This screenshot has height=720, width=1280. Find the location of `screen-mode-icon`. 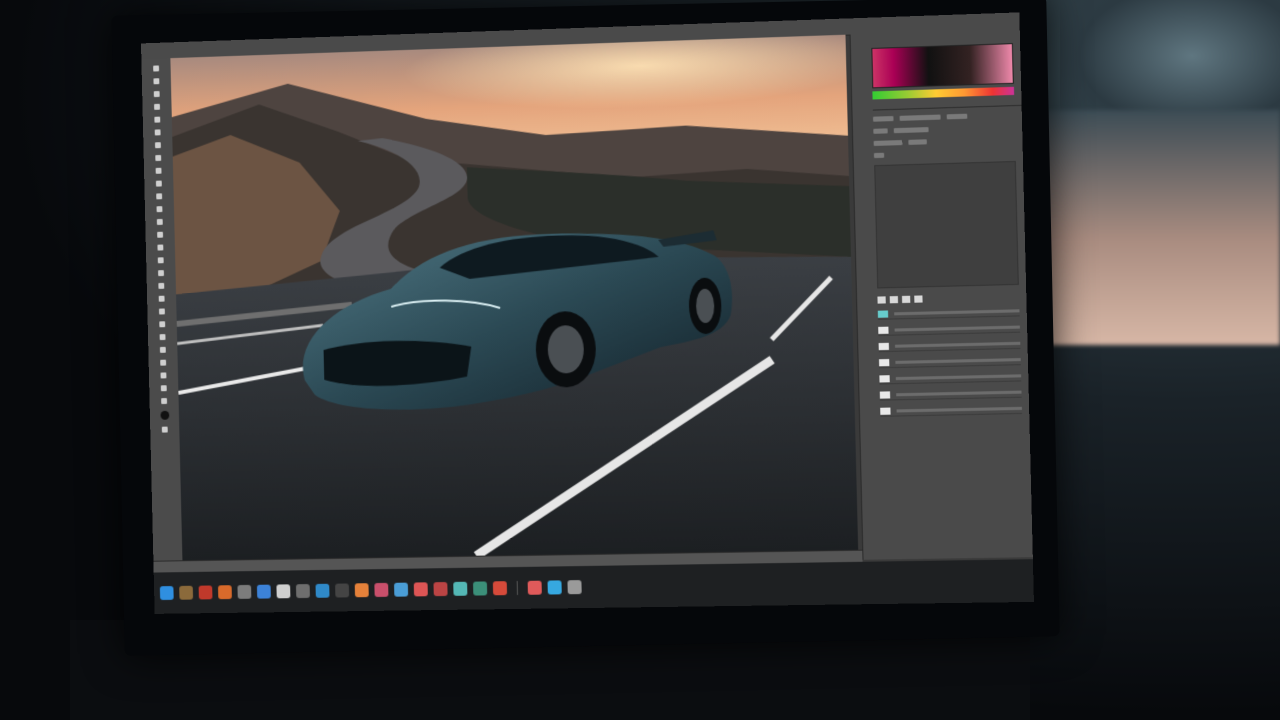

screen-mode-icon is located at coordinates (162, 349).